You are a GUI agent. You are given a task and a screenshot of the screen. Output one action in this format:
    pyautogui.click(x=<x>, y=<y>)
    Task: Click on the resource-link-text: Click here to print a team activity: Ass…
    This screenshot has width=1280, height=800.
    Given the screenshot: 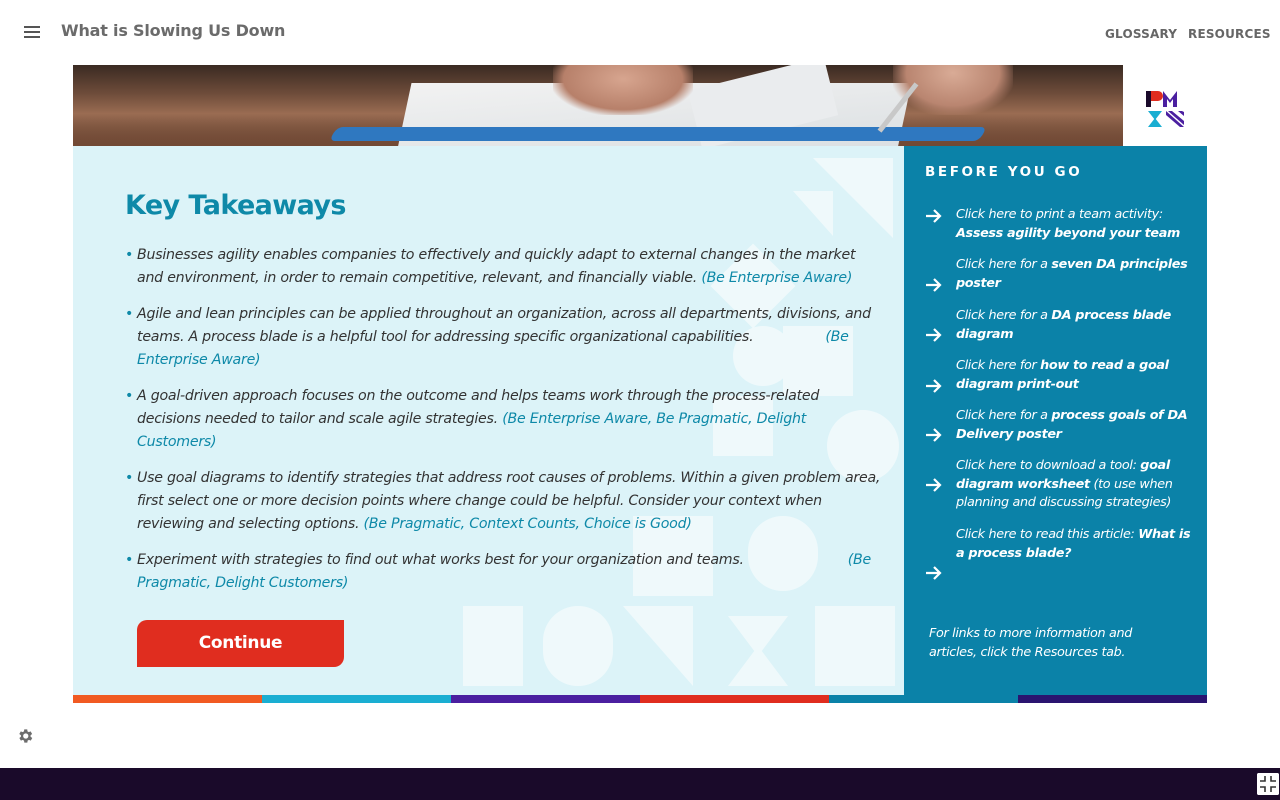 What is the action you would take?
    pyautogui.click(x=1068, y=224)
    